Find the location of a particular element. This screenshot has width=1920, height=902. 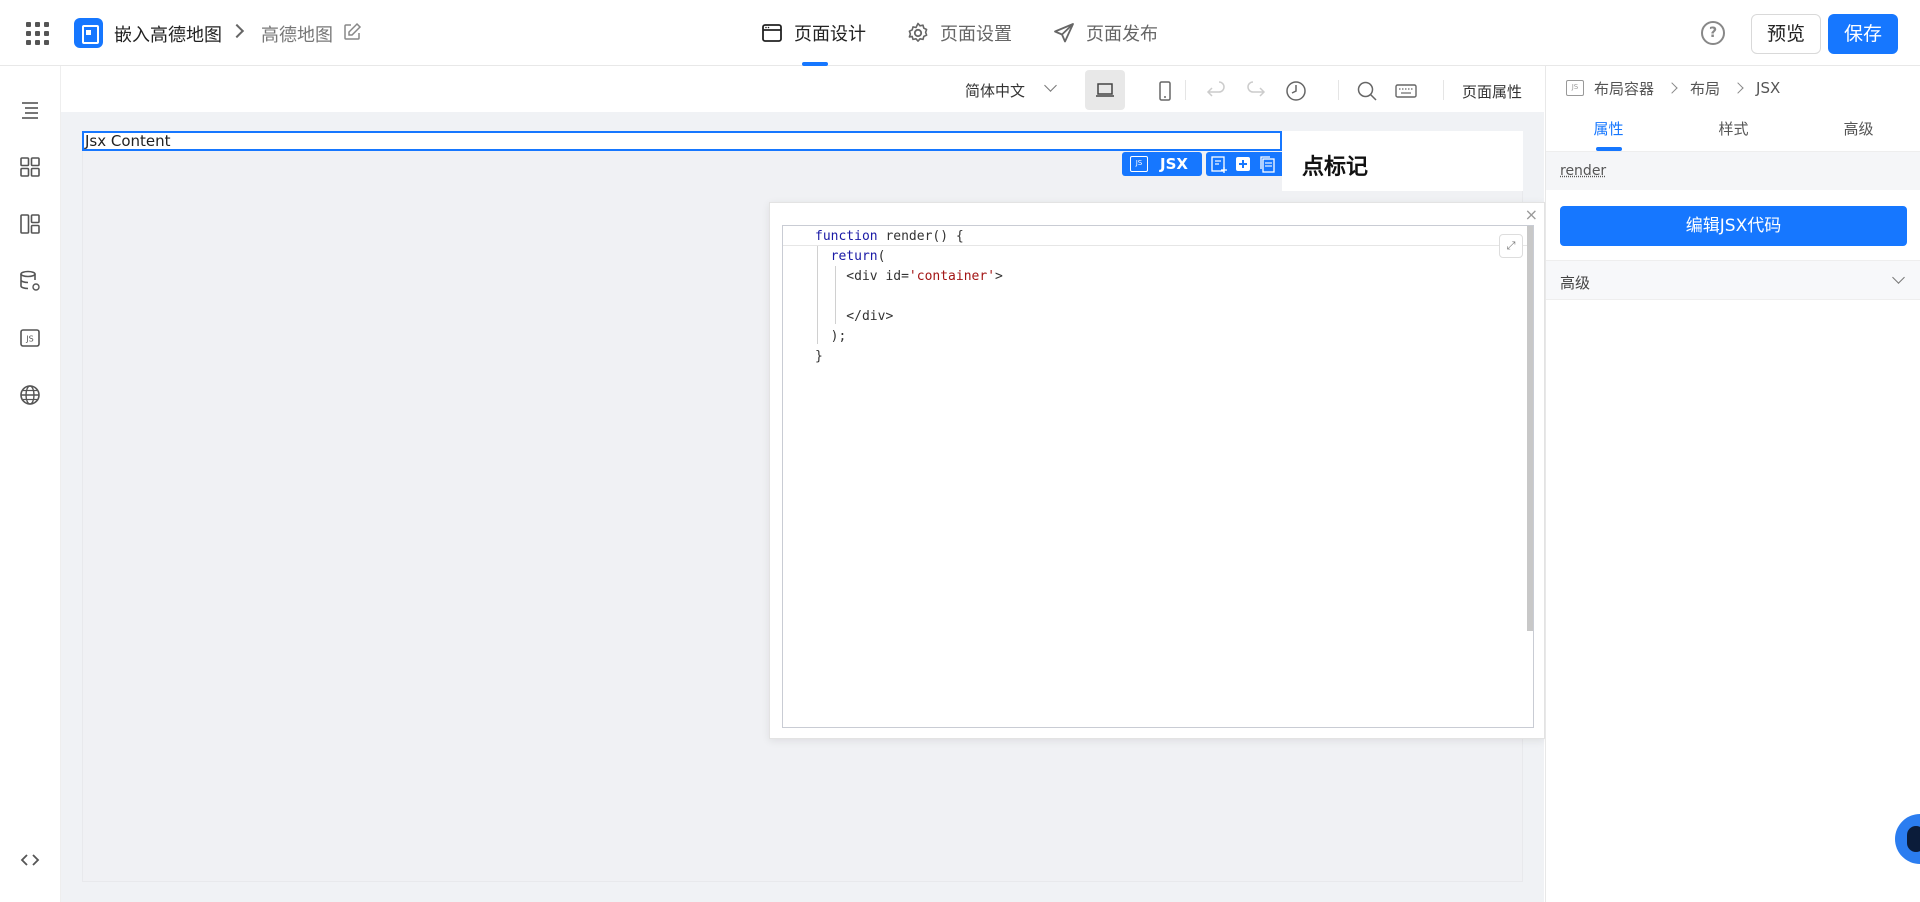

insert-before-icon is located at coordinates (1219, 164).